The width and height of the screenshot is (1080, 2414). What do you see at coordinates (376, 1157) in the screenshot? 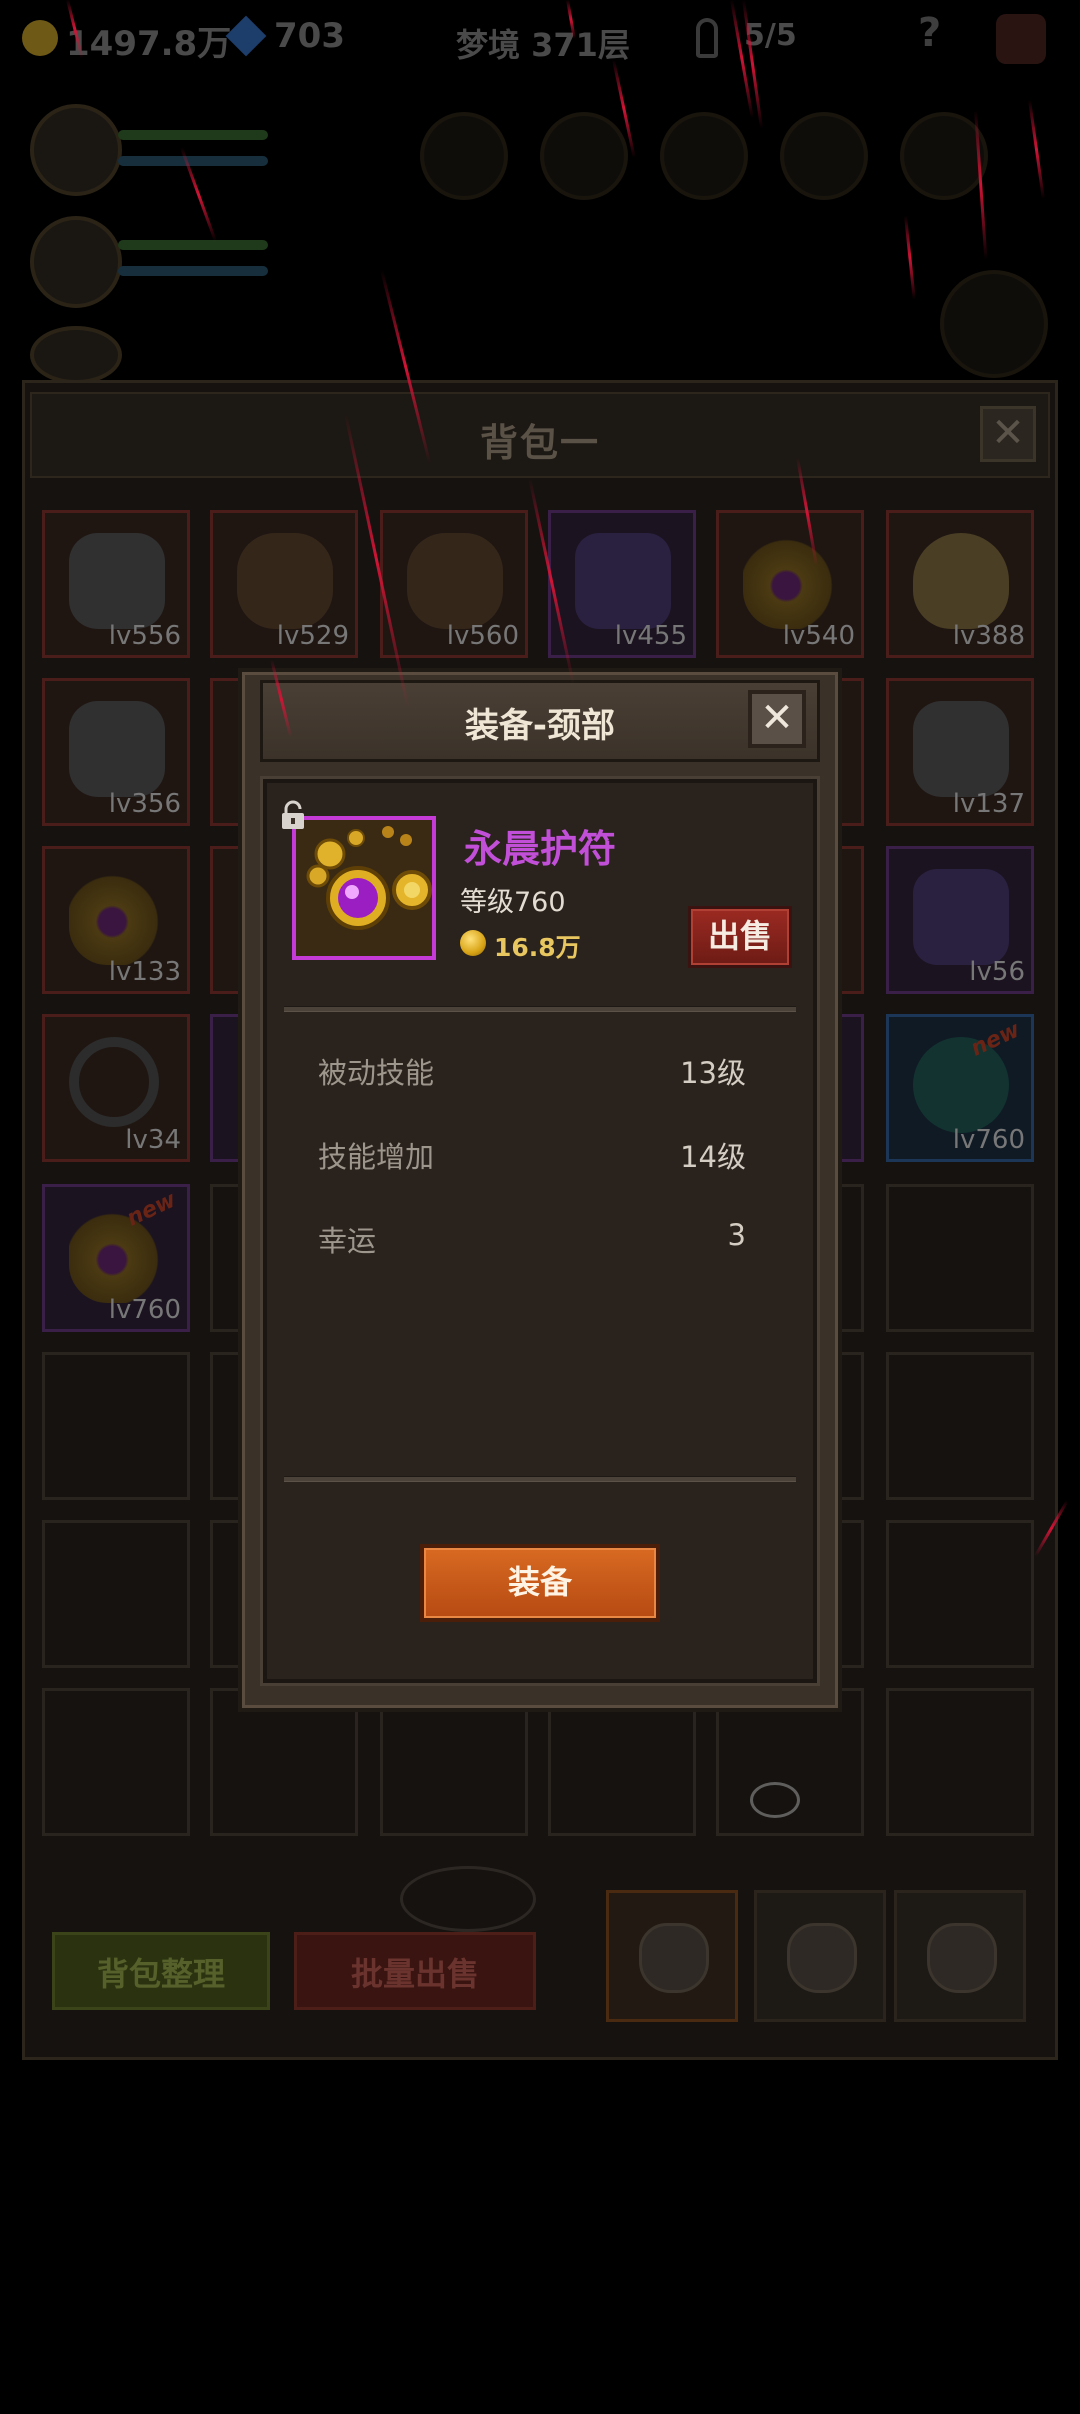
I see `stat-label-skill-bonus: 技能增加` at bounding box center [376, 1157].